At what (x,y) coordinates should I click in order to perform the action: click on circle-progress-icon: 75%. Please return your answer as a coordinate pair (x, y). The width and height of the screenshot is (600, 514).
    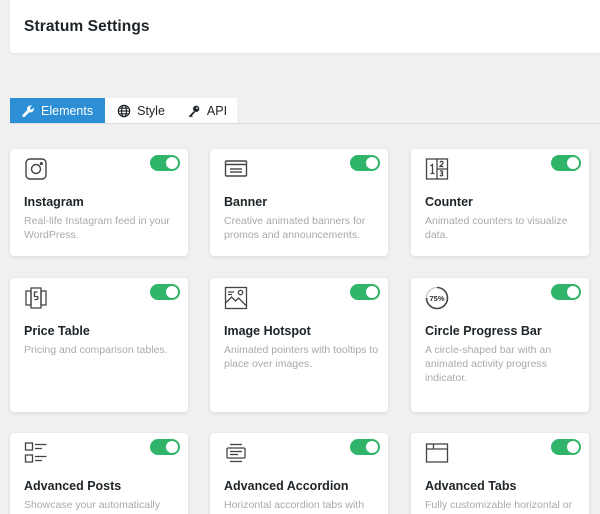
    Looking at the image, I should click on (437, 298).